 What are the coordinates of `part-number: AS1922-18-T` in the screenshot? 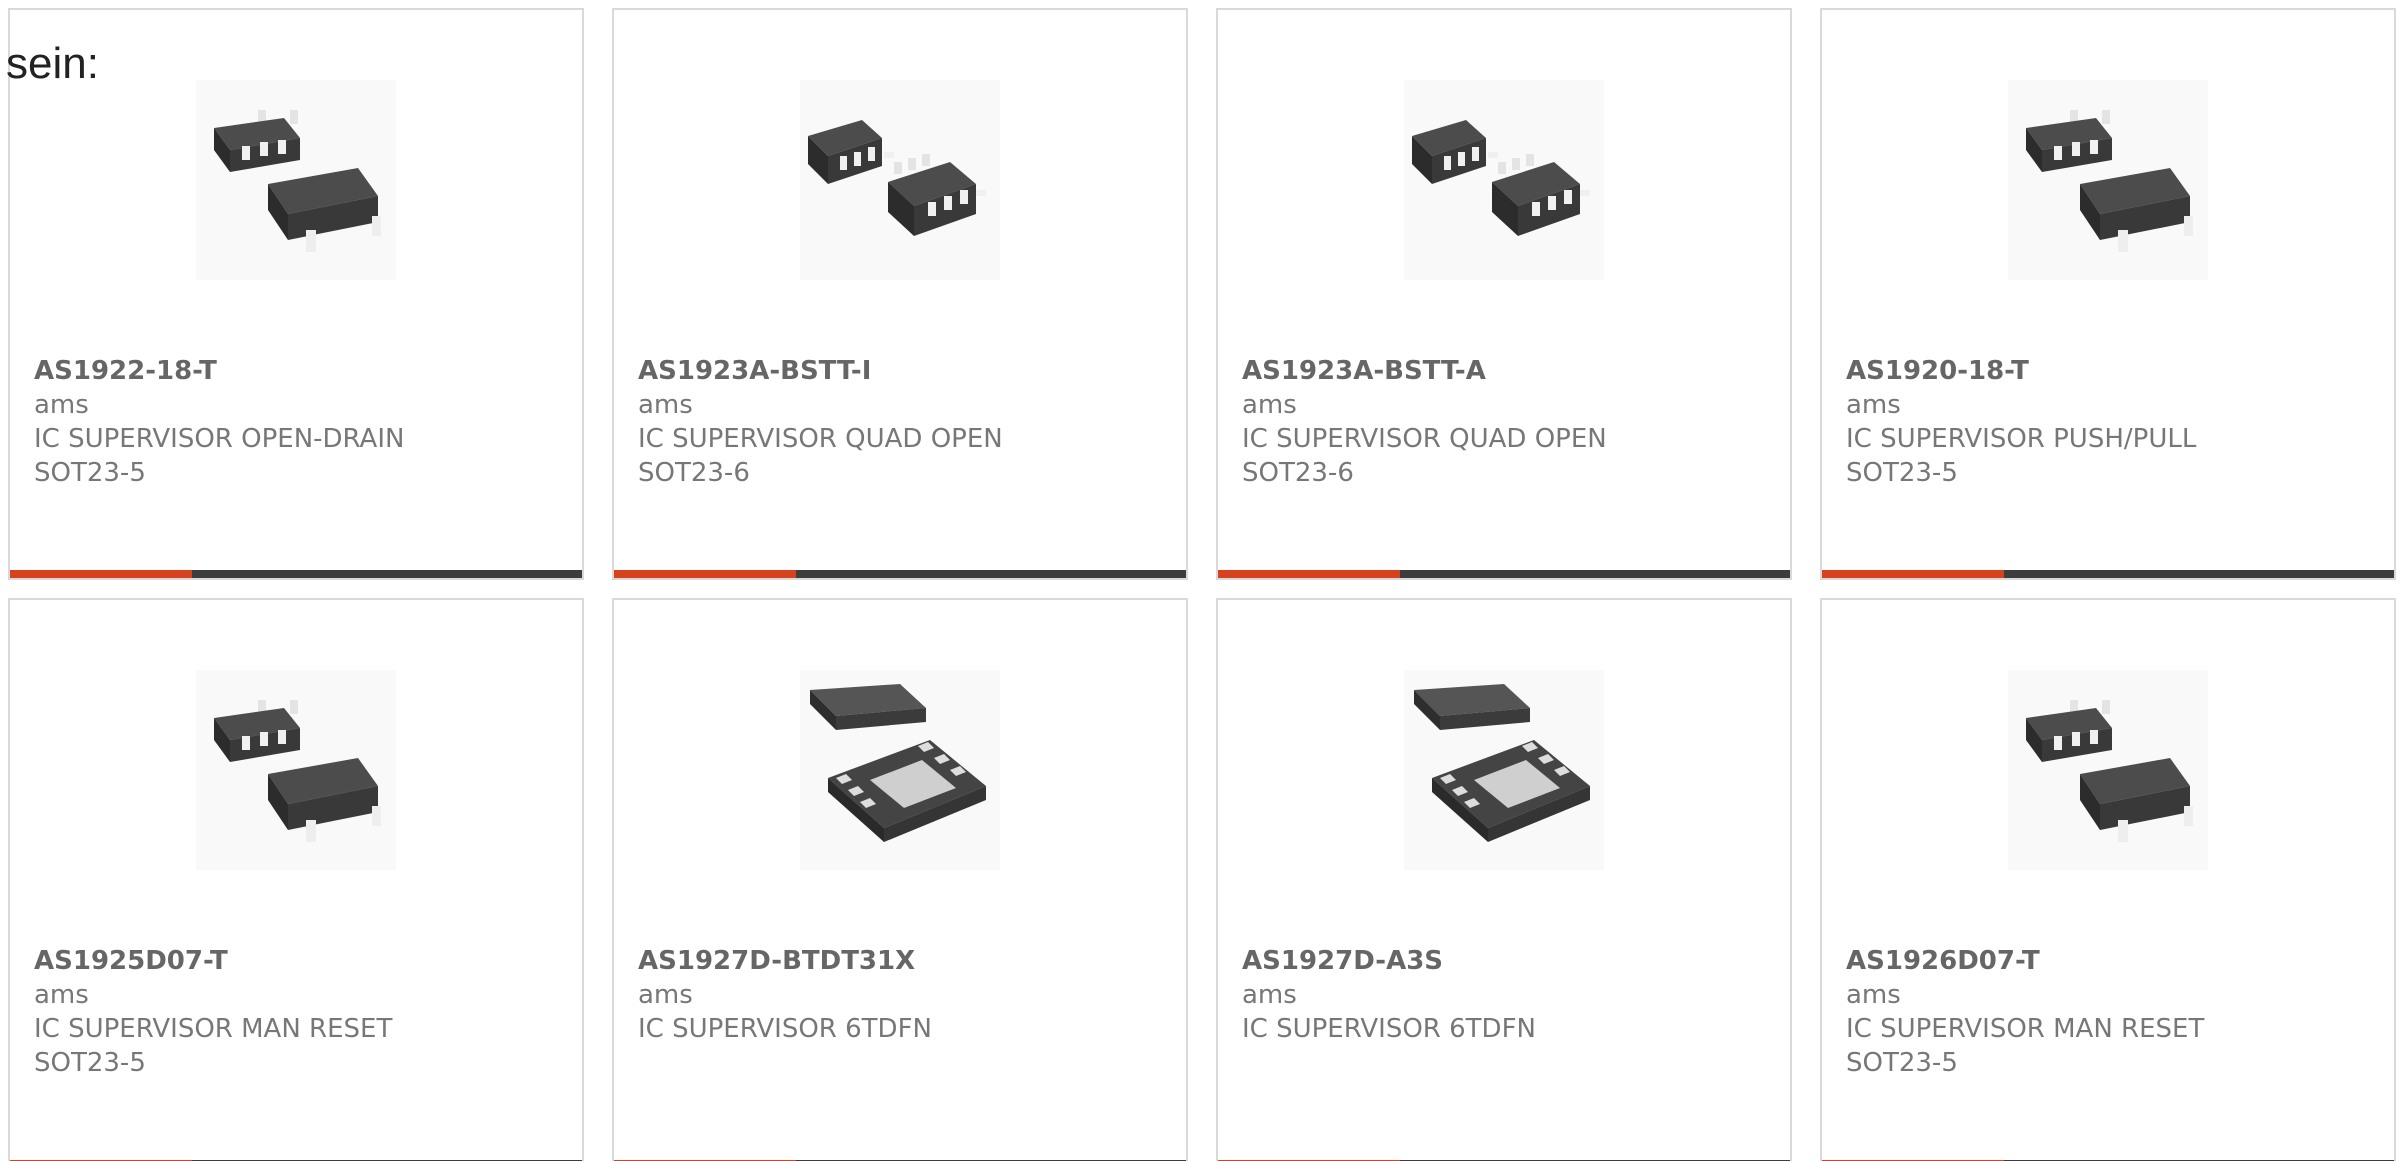 It's located at (125, 371).